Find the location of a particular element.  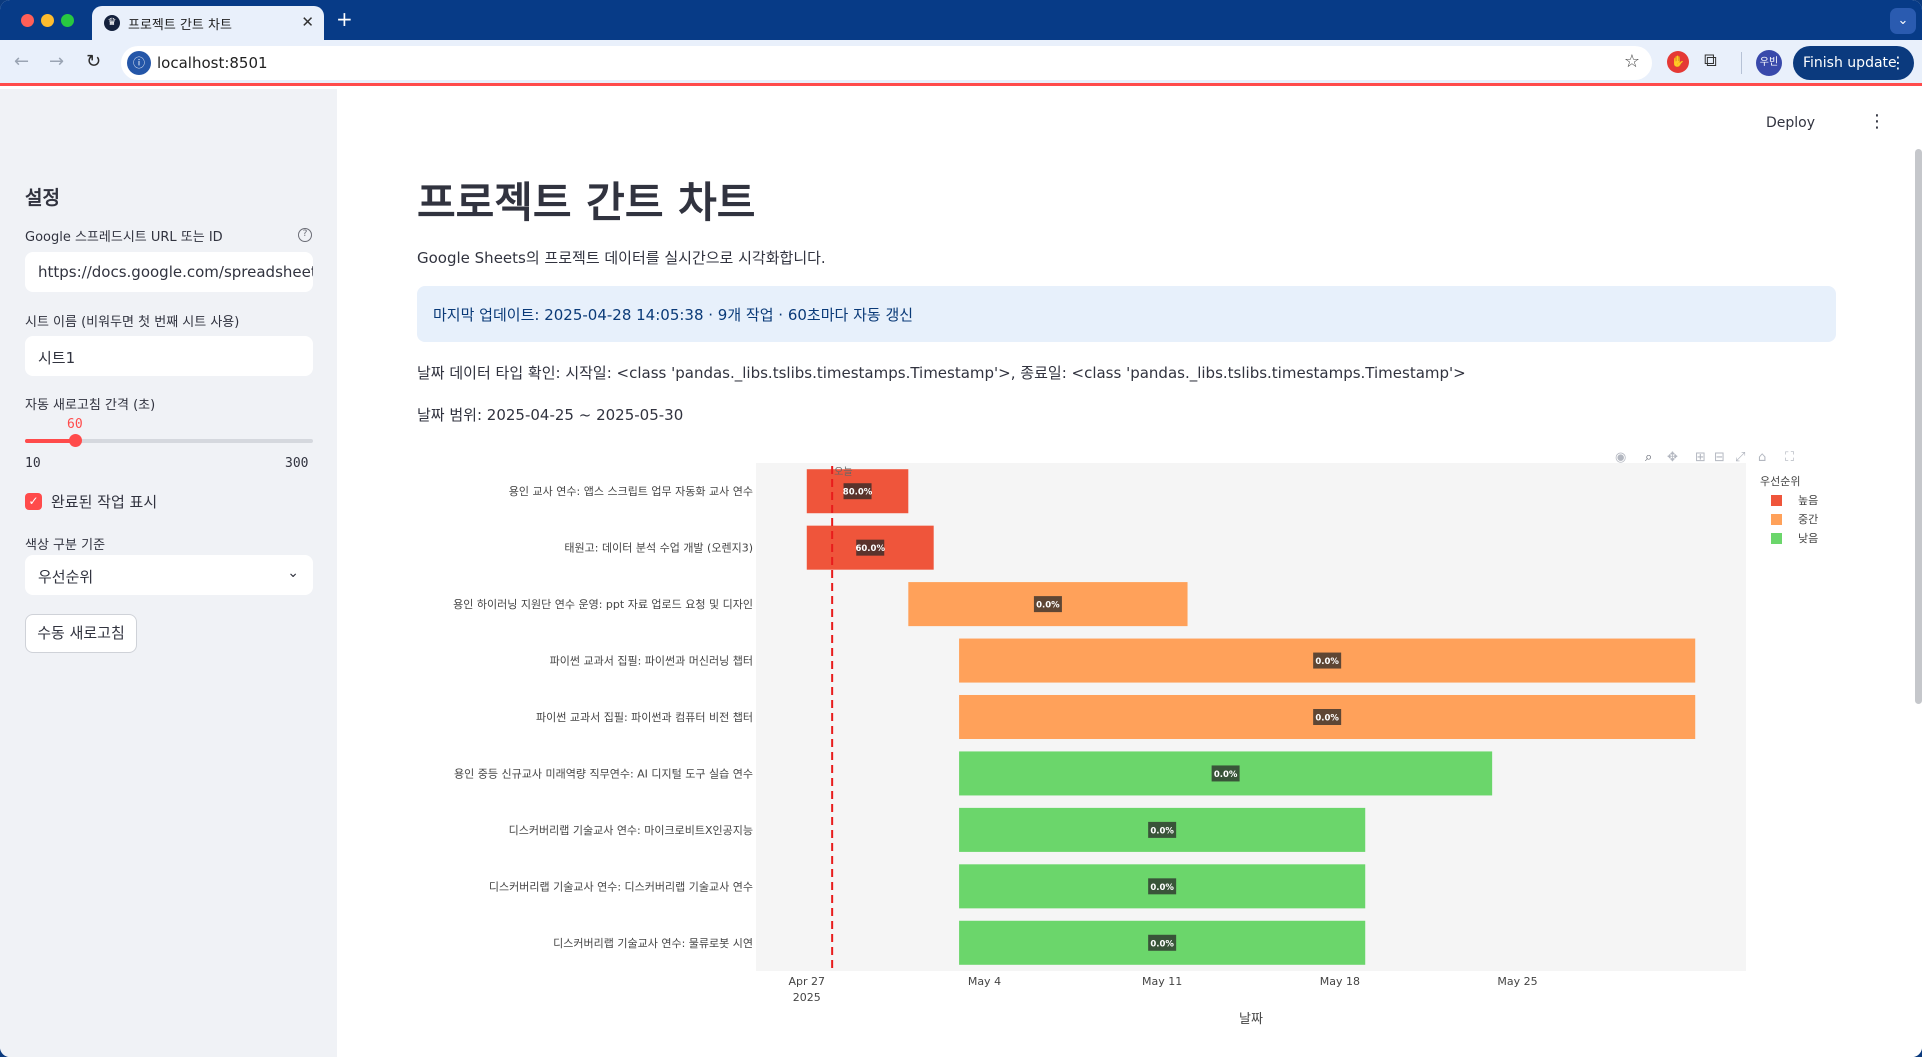

autoscale-icon: ⤢ is located at coordinates (1740, 457).